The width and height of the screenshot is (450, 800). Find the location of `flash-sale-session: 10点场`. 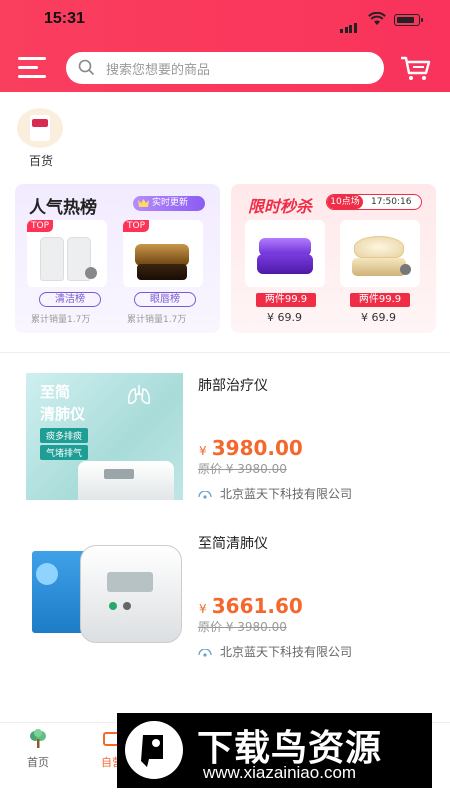

flash-sale-session: 10点场 is located at coordinates (345, 202).